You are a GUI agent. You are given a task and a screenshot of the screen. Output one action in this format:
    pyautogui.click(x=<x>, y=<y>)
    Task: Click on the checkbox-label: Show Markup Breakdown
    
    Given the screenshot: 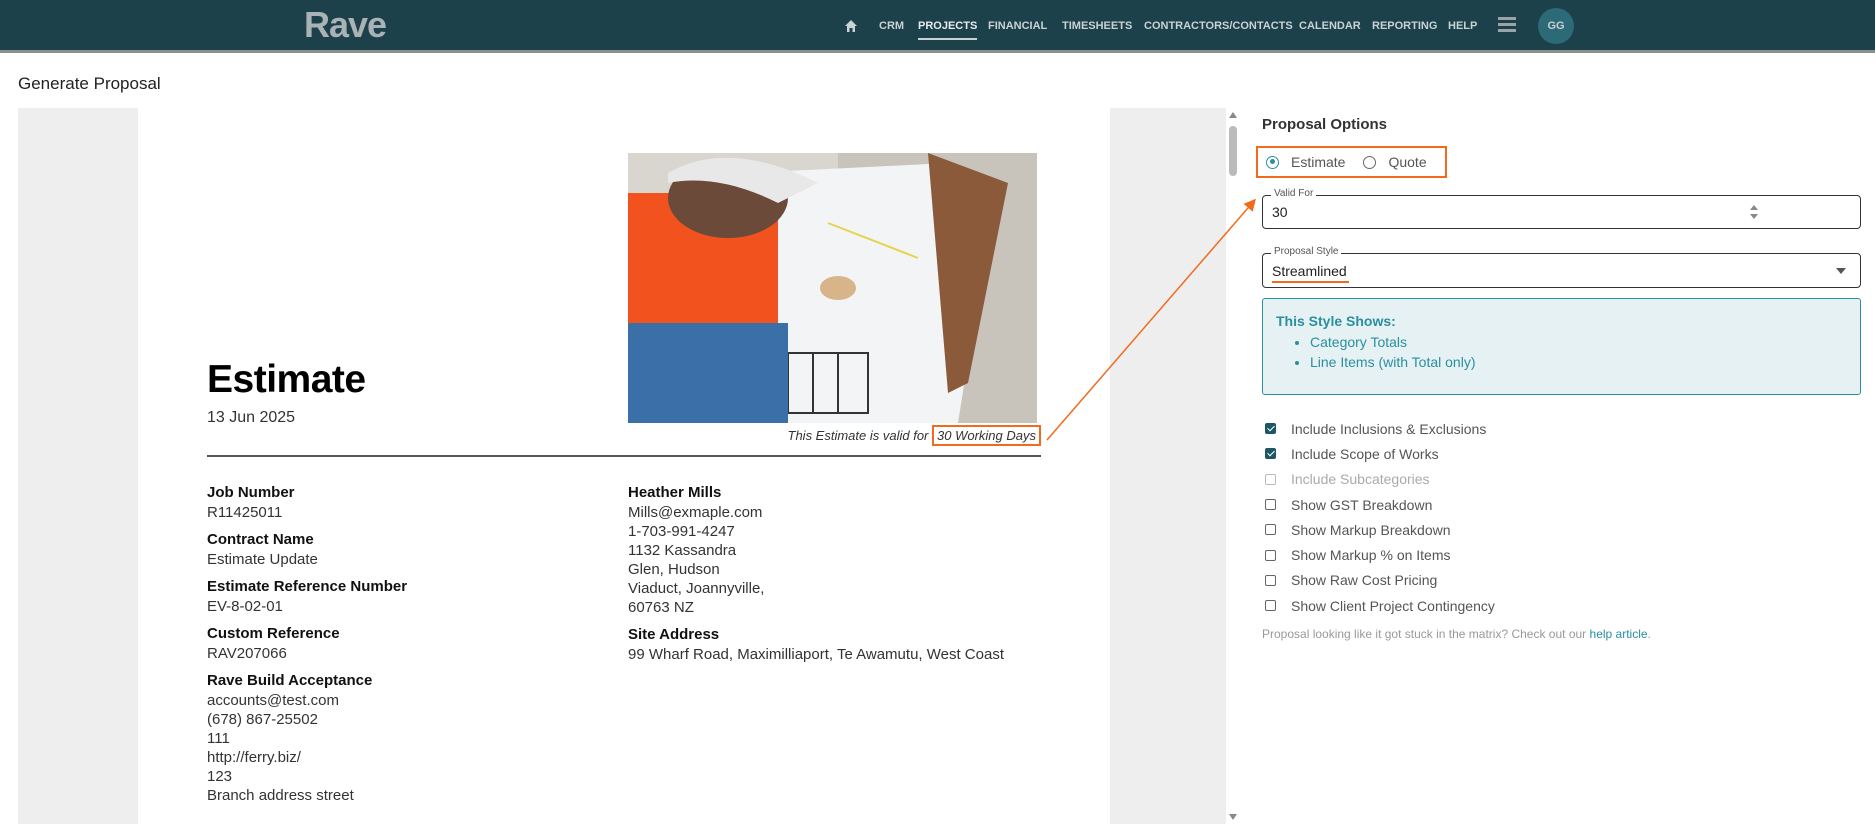 What is the action you would take?
    pyautogui.click(x=1371, y=530)
    